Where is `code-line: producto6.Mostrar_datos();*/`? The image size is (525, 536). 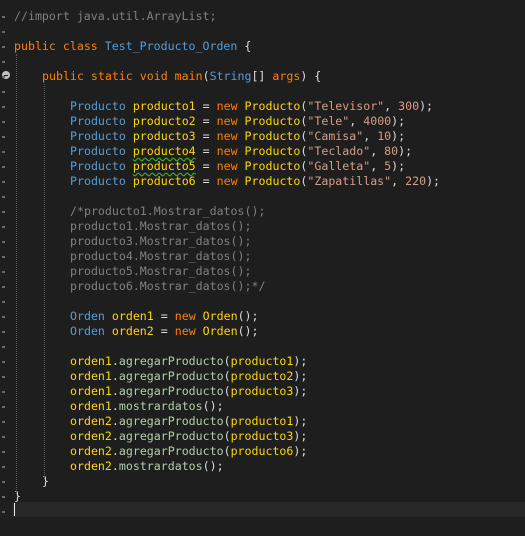
code-line: producto6.Mostrar_datos();*/ is located at coordinates (167, 286).